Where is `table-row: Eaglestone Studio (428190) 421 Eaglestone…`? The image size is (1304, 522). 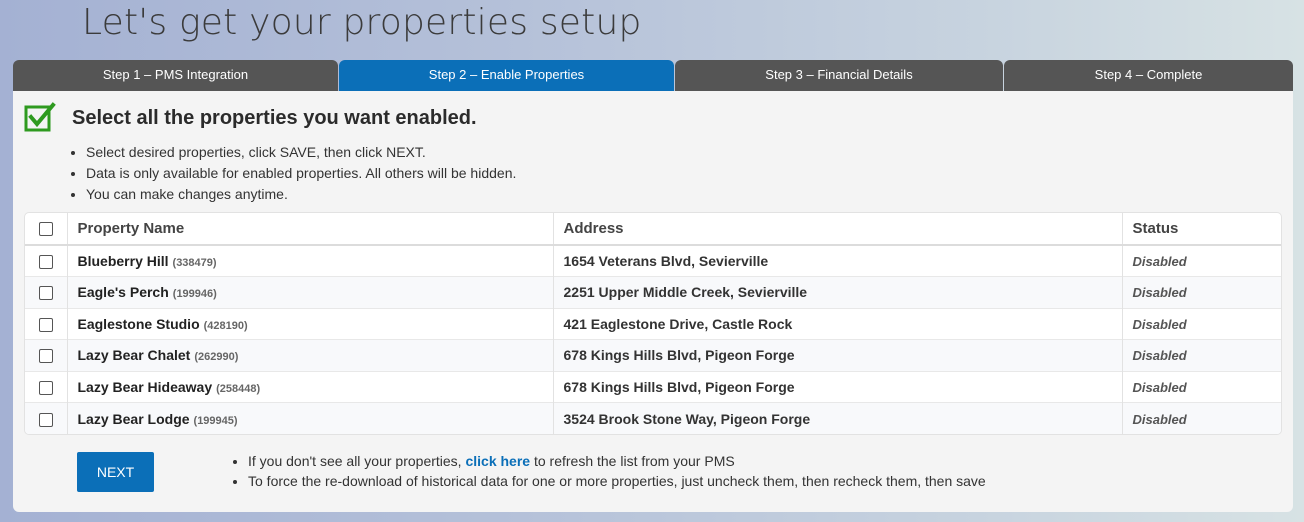 table-row: Eaglestone Studio (428190) 421 Eaglestone… is located at coordinates (653, 323).